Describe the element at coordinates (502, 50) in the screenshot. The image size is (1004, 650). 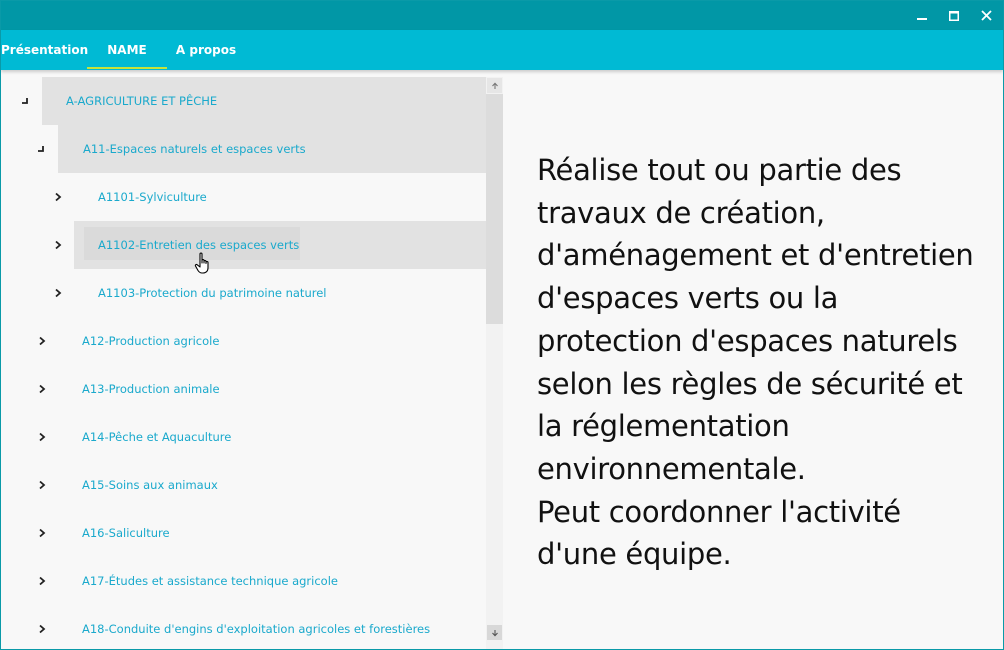
I see `tab-bar: Présentation NAME A propos` at that location.